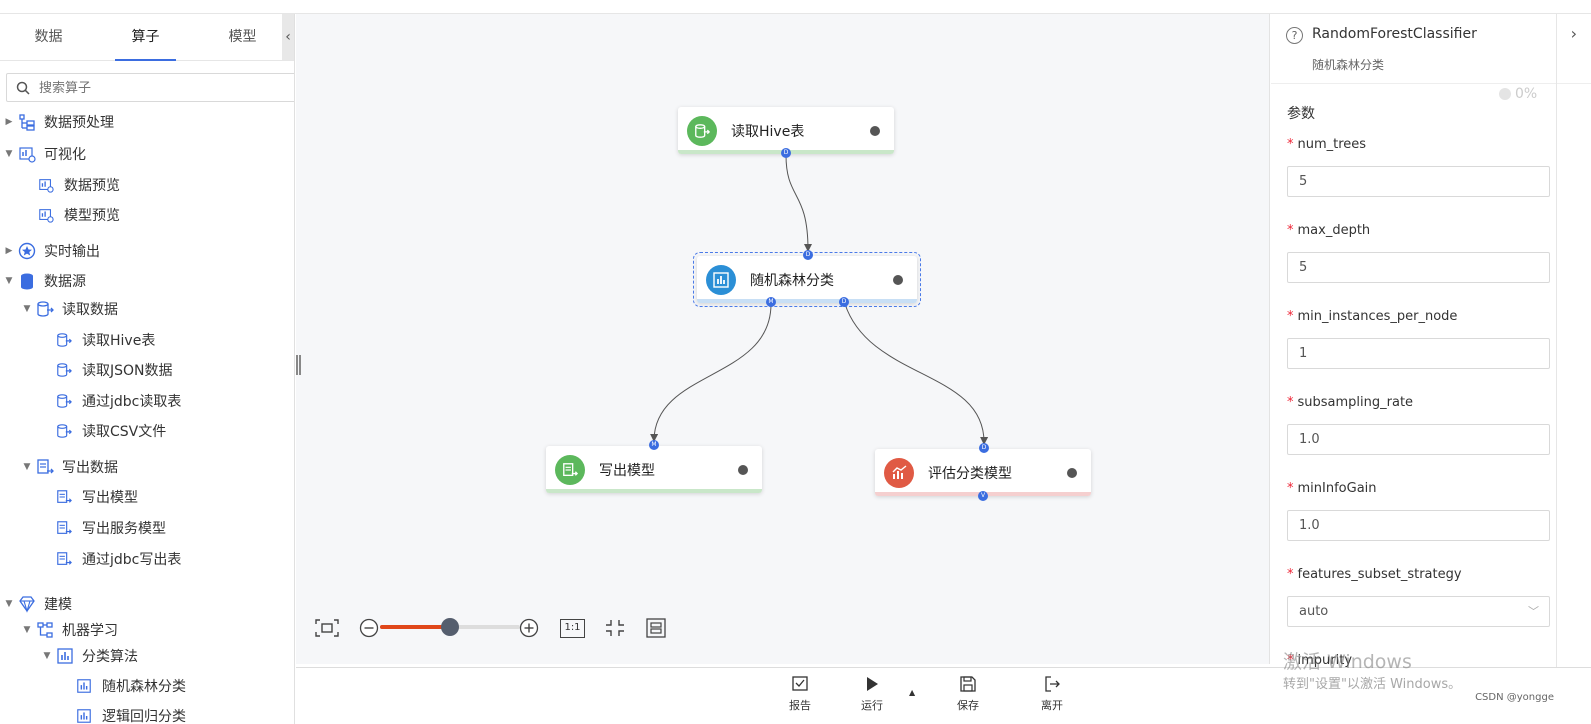 Image resolution: width=1591 pixels, height=724 pixels. I want to click on zoom-out-icon, so click(369, 628).